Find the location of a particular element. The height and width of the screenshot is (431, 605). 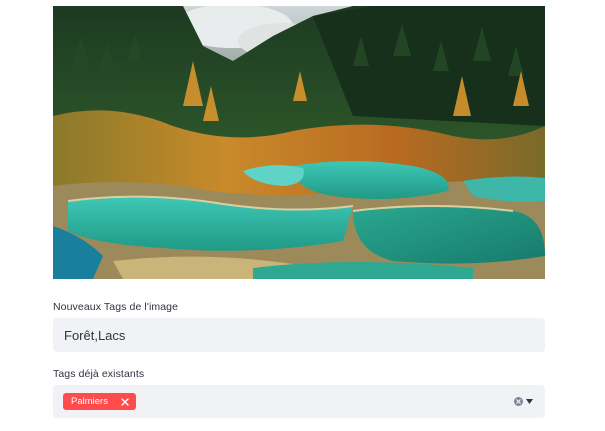

chevron-down-icon is located at coordinates (529, 401).